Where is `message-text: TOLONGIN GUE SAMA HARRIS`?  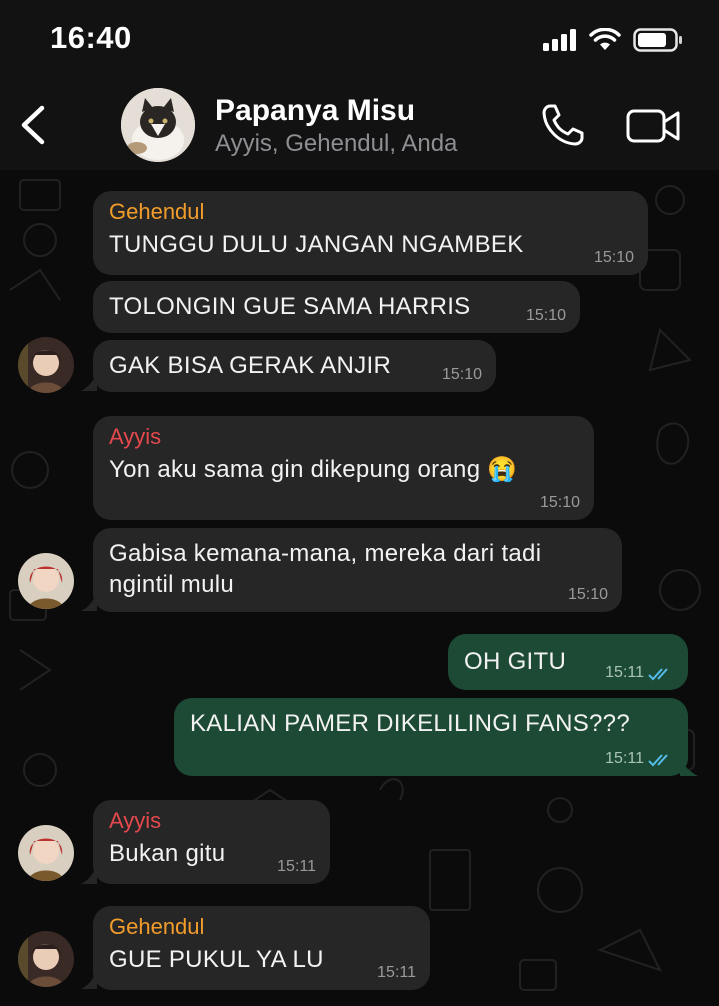 message-text: TOLONGIN GUE SAMA HARRIS is located at coordinates (290, 306).